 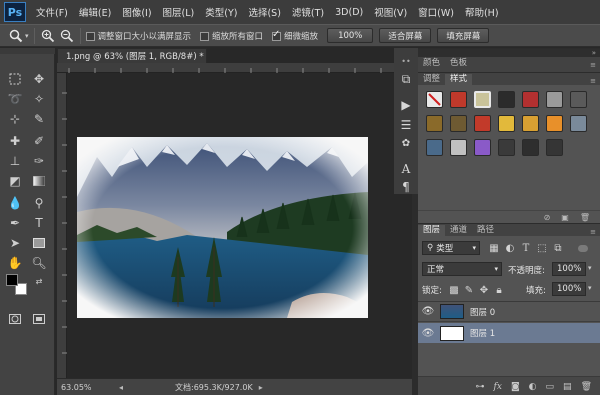 What do you see at coordinates (350, 35) in the screenshot?
I see `zoom-100-button: 100%` at bounding box center [350, 35].